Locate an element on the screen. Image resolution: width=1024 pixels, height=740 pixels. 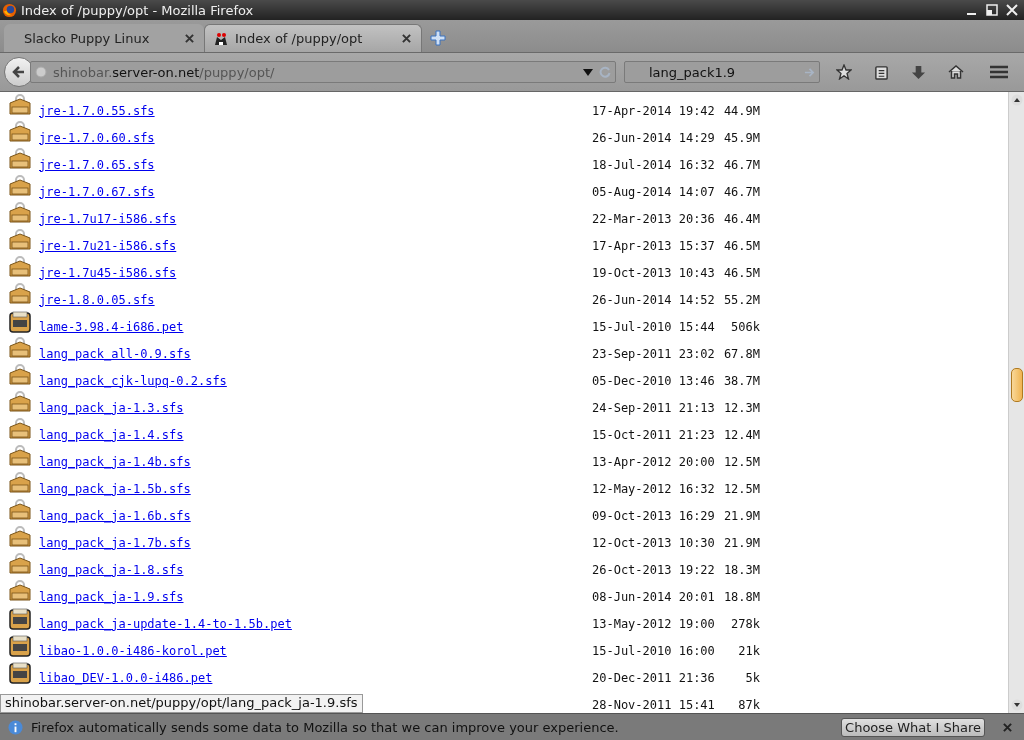
browser-tab: Index of /puppy/opt is located at coordinates (313, 38).